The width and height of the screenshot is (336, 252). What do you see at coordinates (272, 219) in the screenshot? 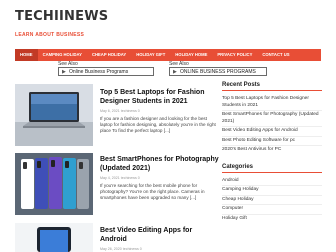
I see `category-link-holiday-gift: Holiday Gift` at bounding box center [272, 219].